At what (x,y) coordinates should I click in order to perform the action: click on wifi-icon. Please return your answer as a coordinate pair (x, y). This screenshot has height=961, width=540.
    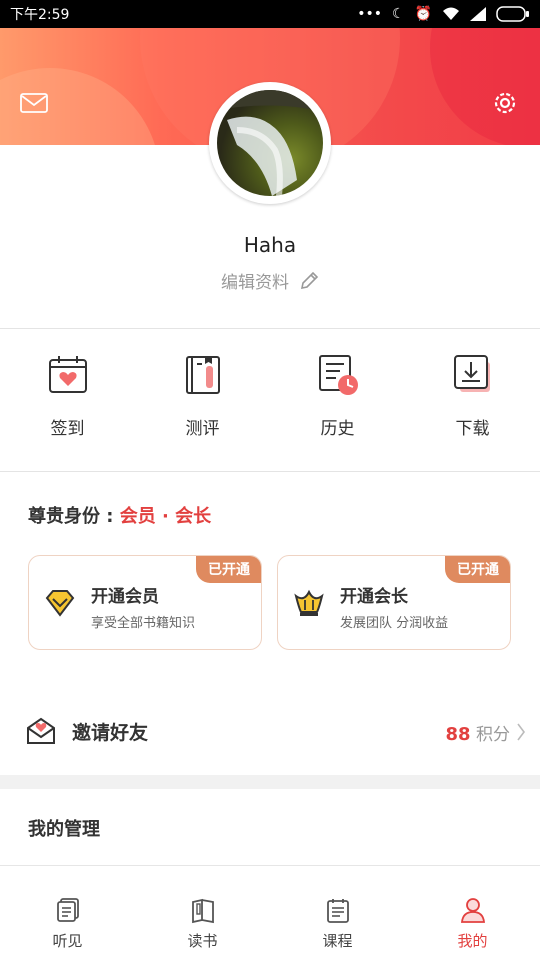
    Looking at the image, I should click on (451, 13).